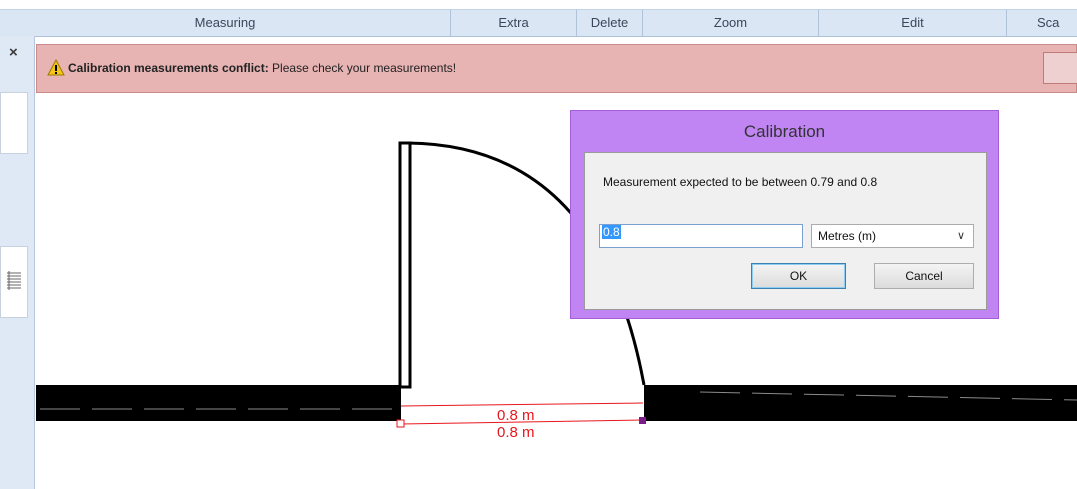  What do you see at coordinates (56, 67) in the screenshot?
I see `warning-icon` at bounding box center [56, 67].